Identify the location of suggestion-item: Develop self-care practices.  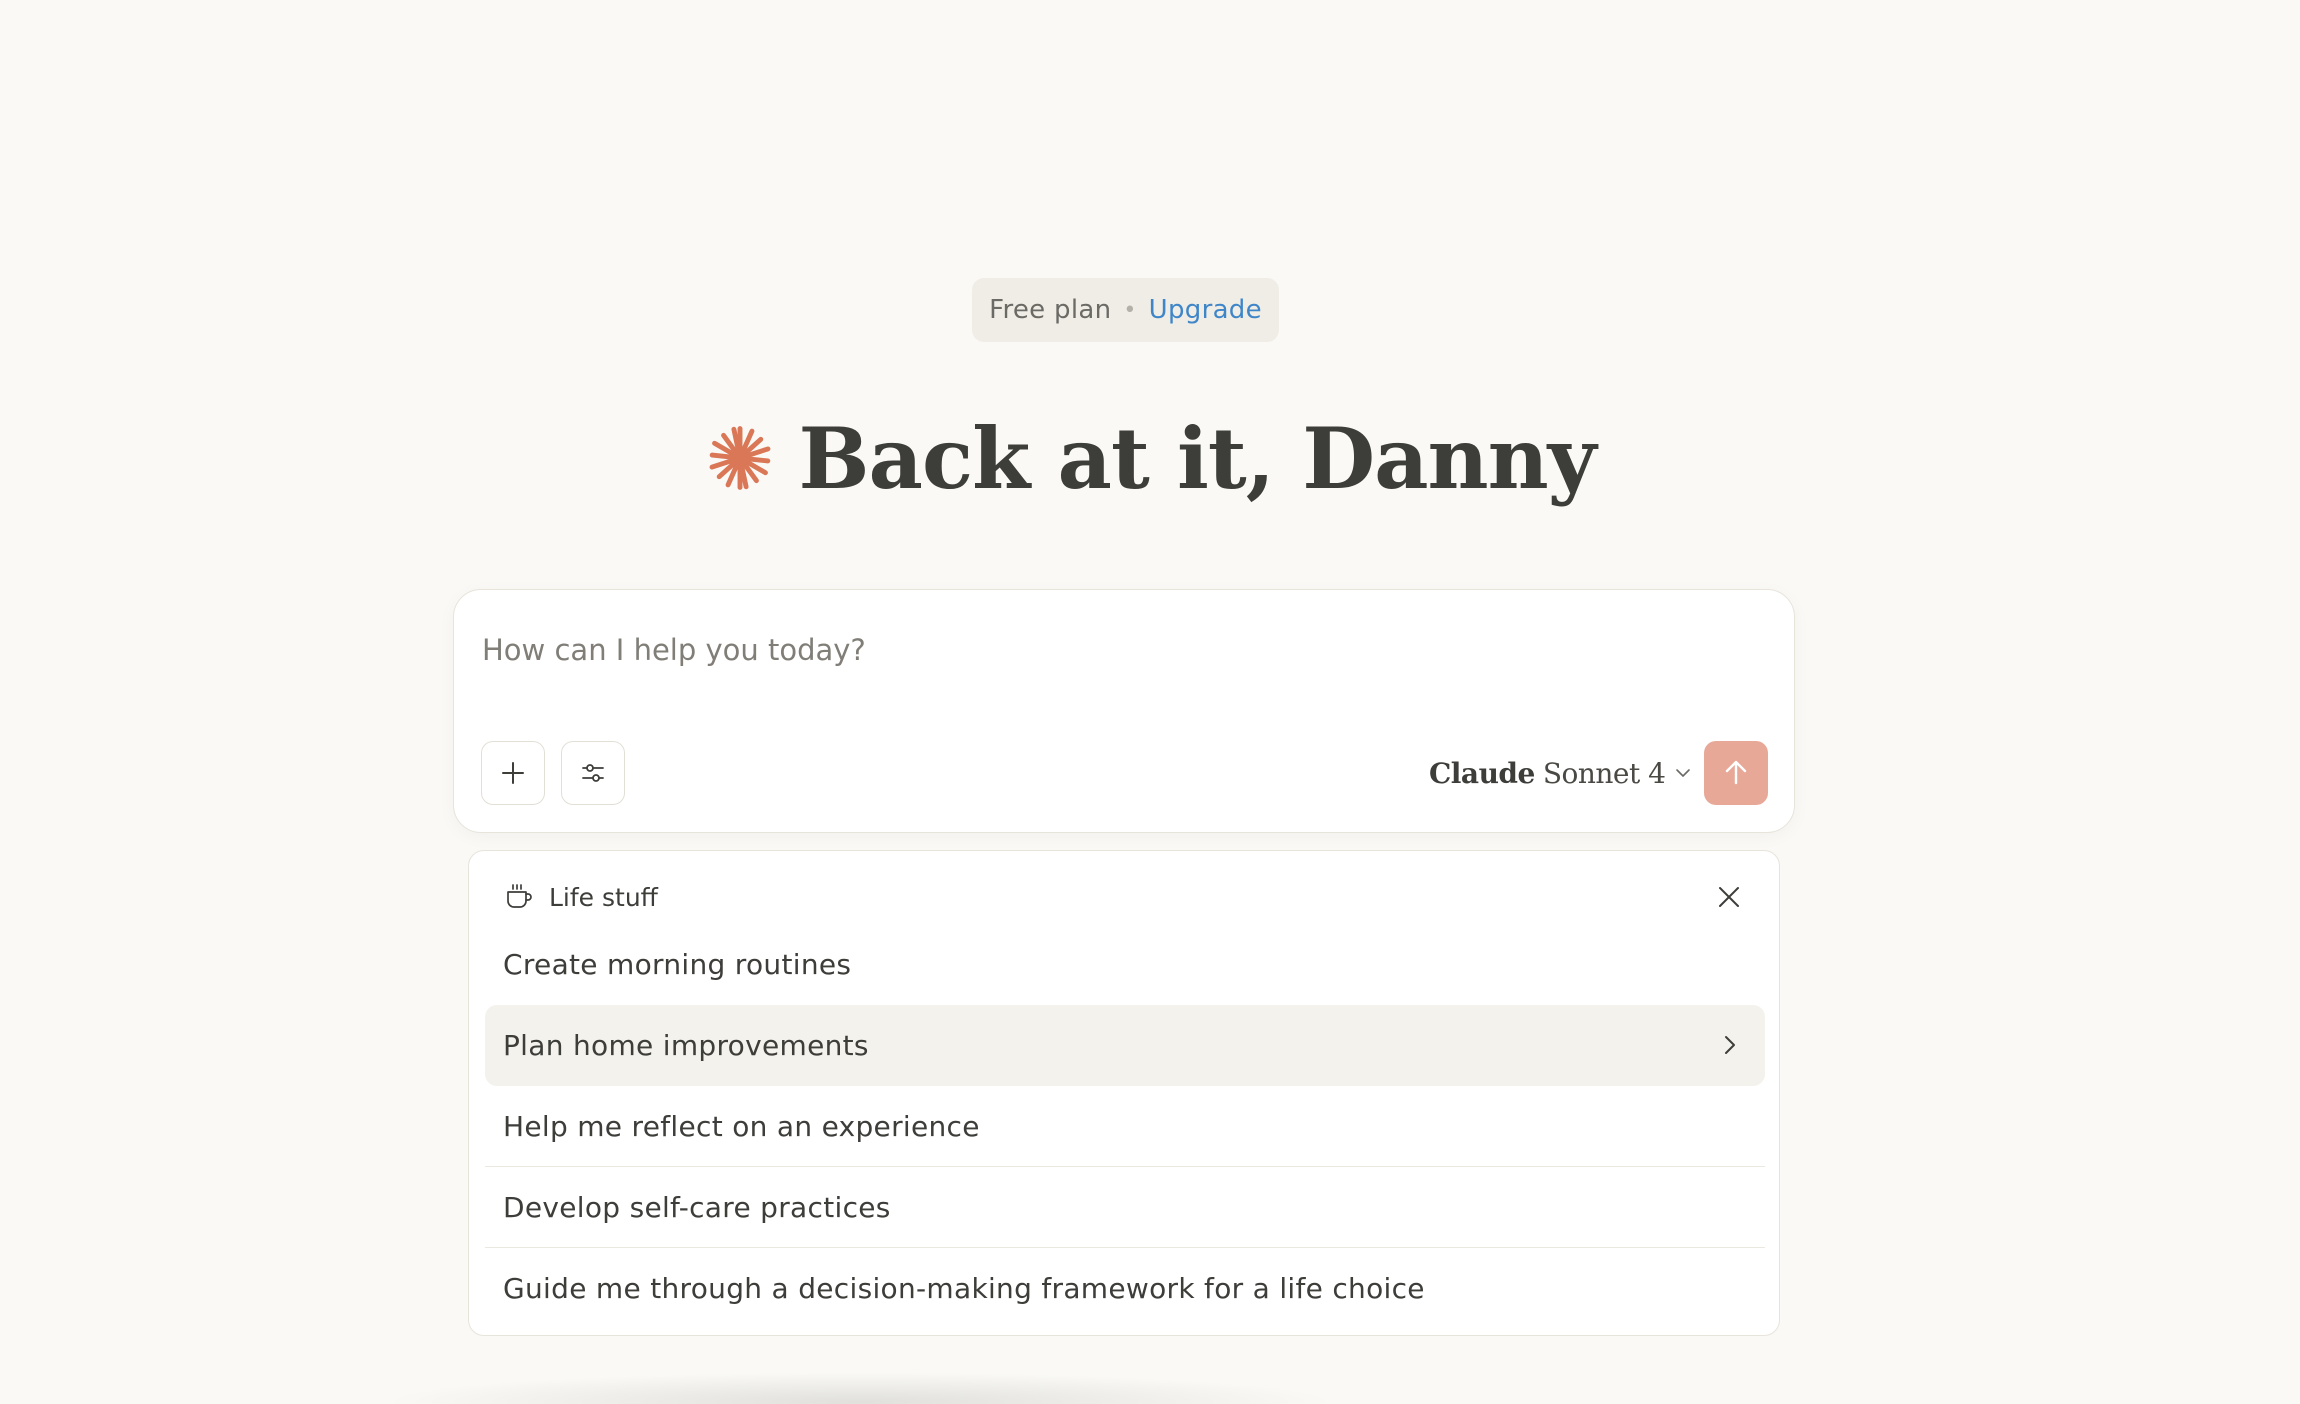
(1125, 1207).